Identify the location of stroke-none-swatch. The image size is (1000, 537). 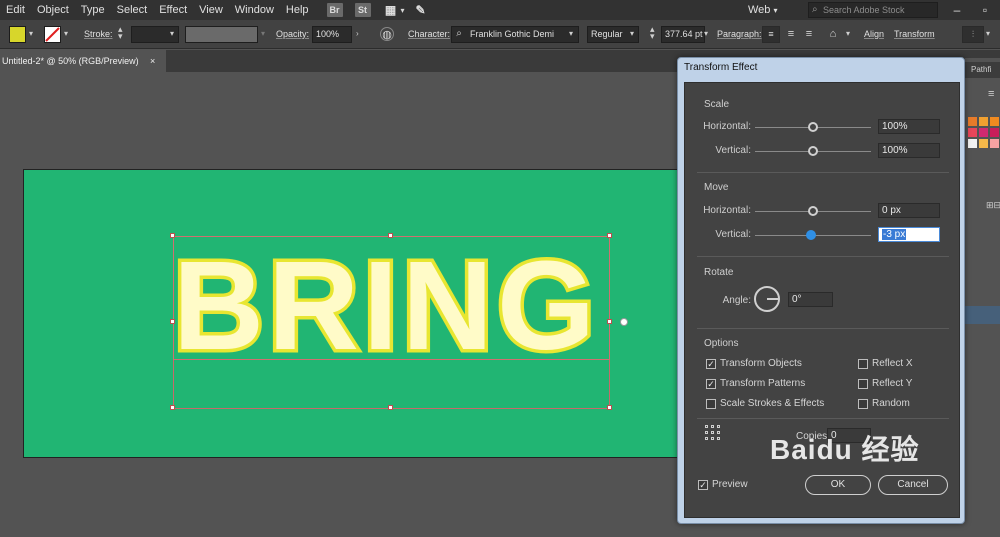
(52, 34).